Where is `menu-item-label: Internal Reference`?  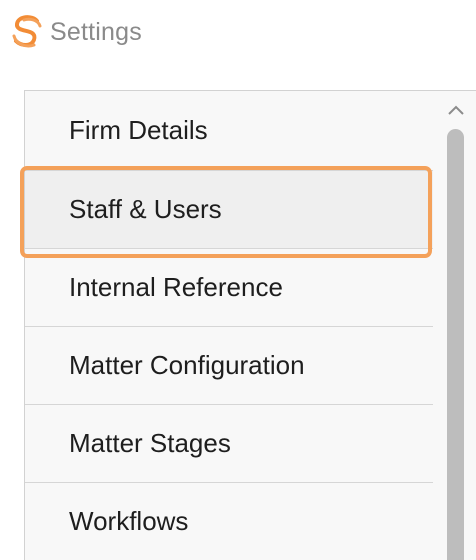
menu-item-label: Internal Reference is located at coordinates (176, 287).